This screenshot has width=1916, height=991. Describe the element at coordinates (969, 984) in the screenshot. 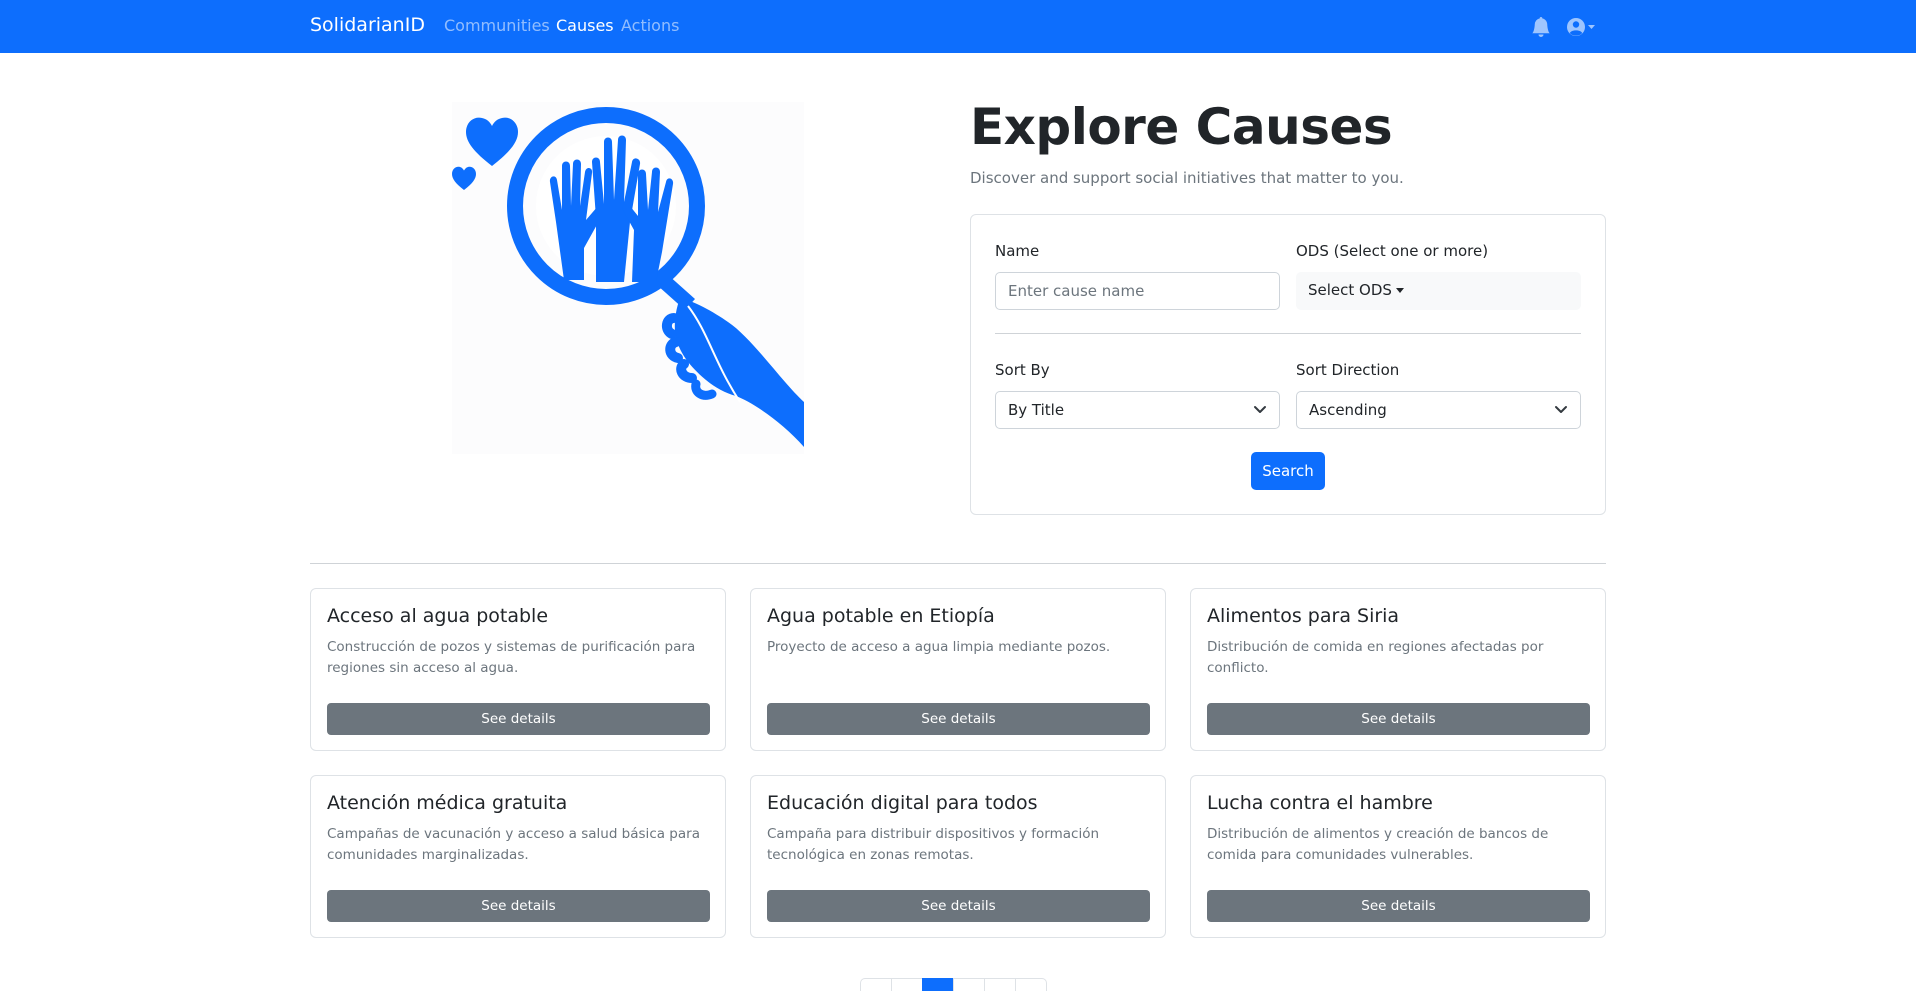

I see `page-item-button` at that location.